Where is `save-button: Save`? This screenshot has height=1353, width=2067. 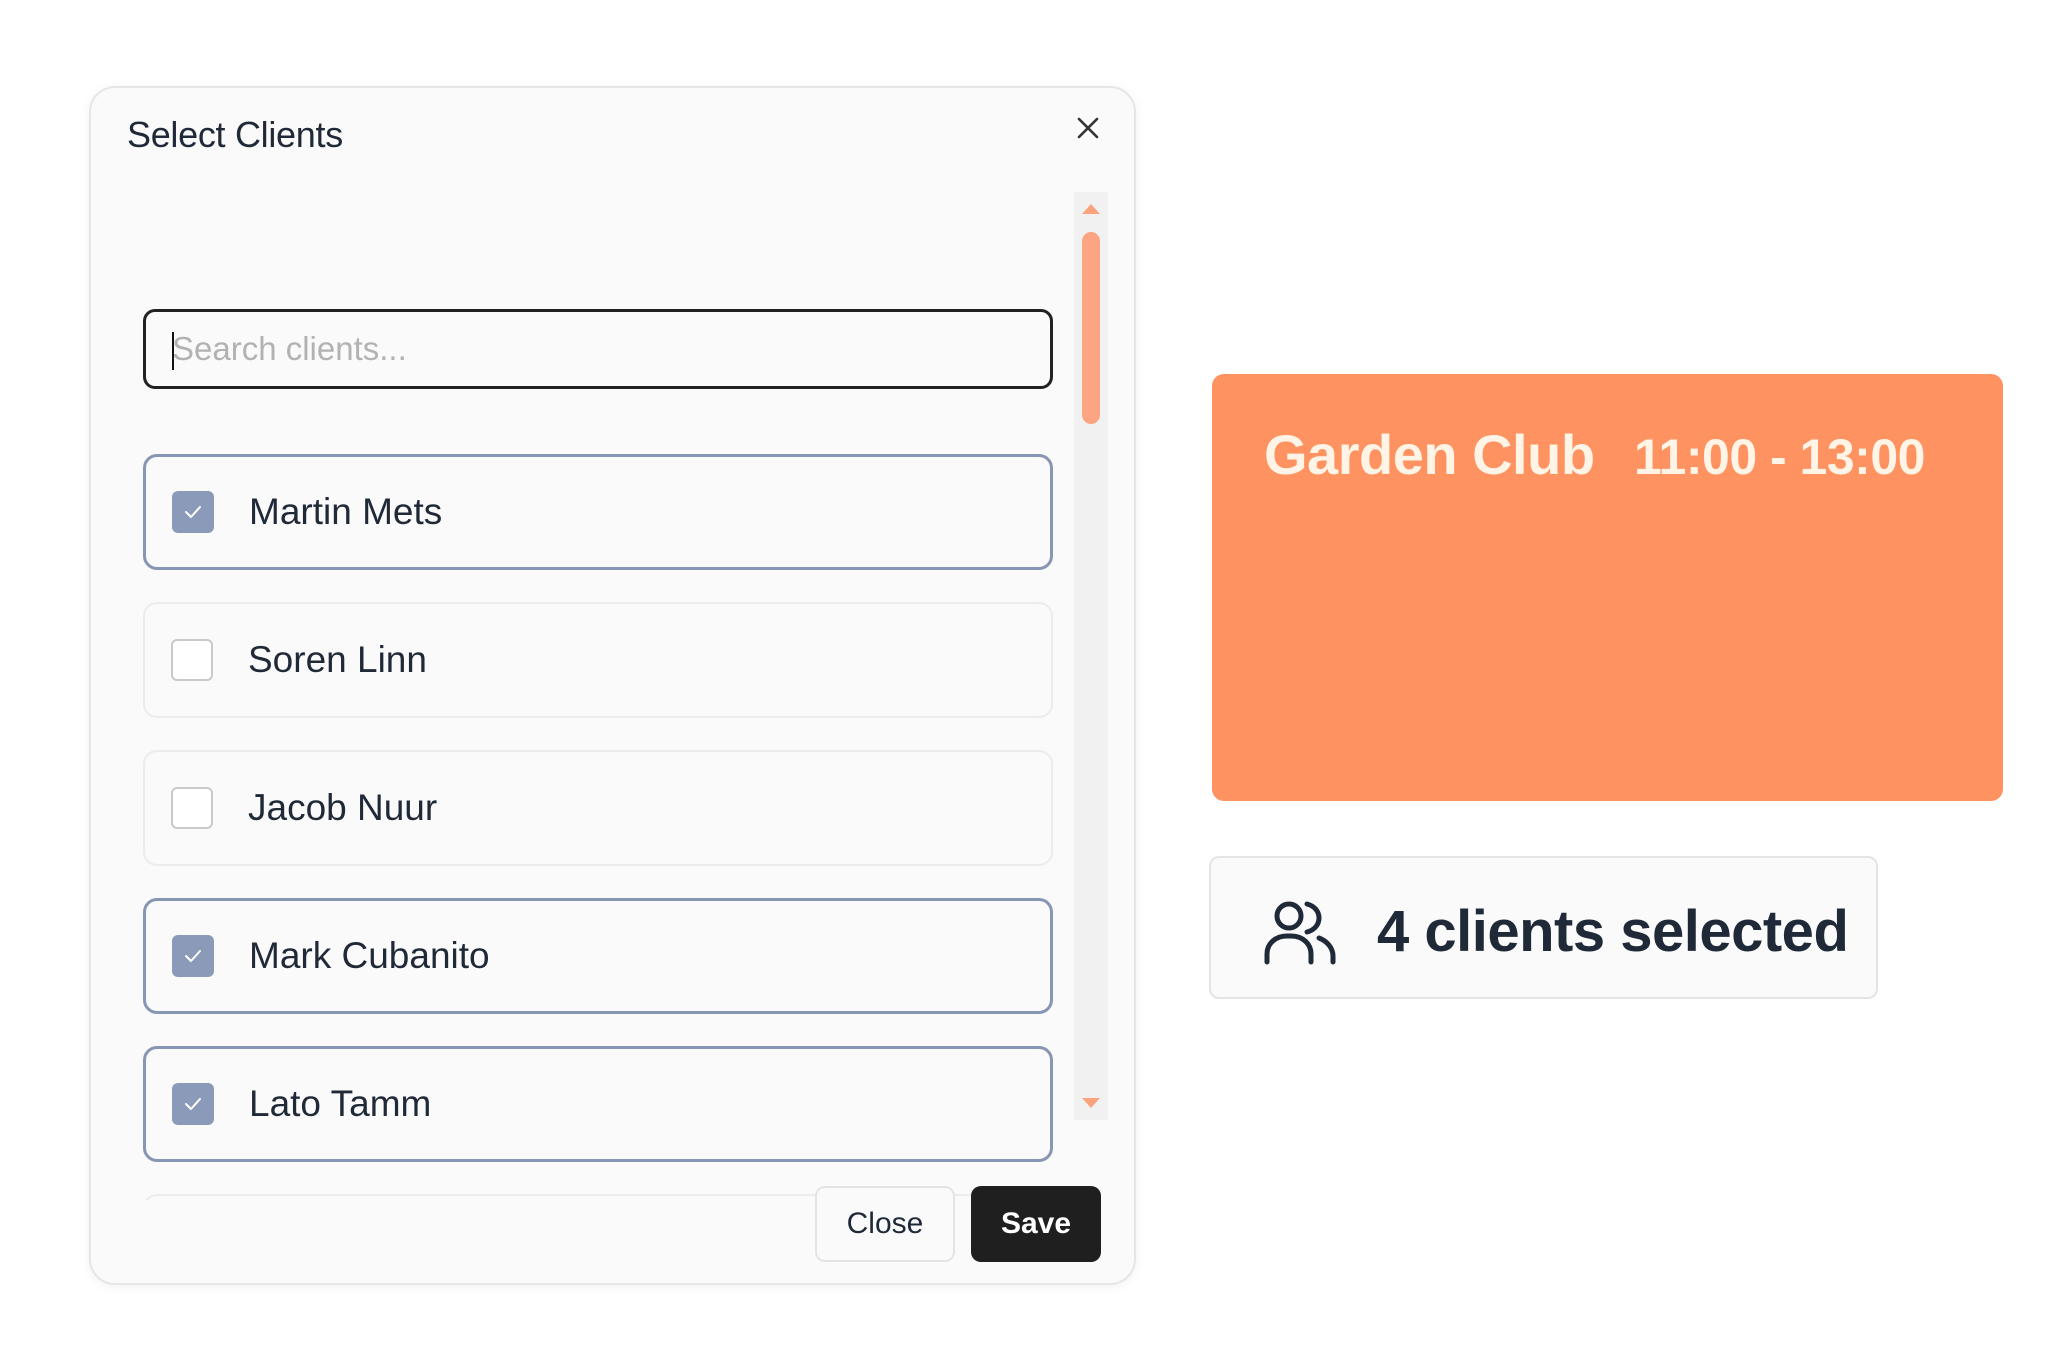 save-button: Save is located at coordinates (1036, 1224).